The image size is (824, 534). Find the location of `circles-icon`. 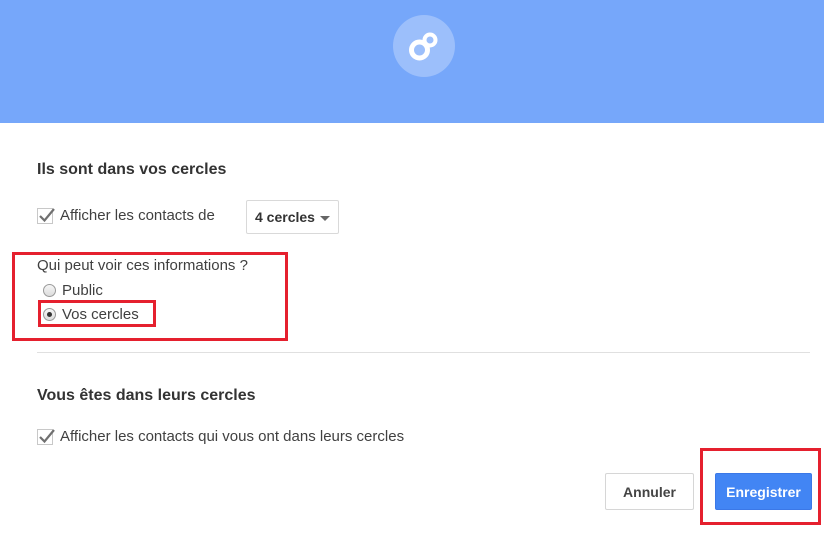

circles-icon is located at coordinates (424, 46).